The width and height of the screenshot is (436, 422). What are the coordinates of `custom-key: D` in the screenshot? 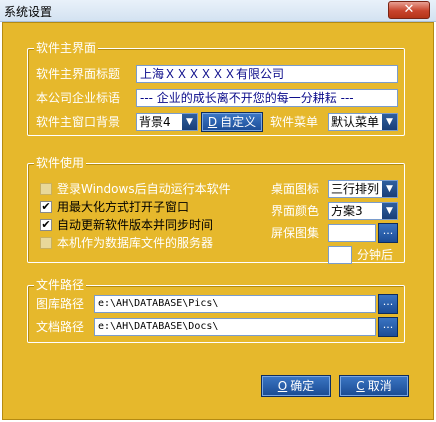 It's located at (212, 122).